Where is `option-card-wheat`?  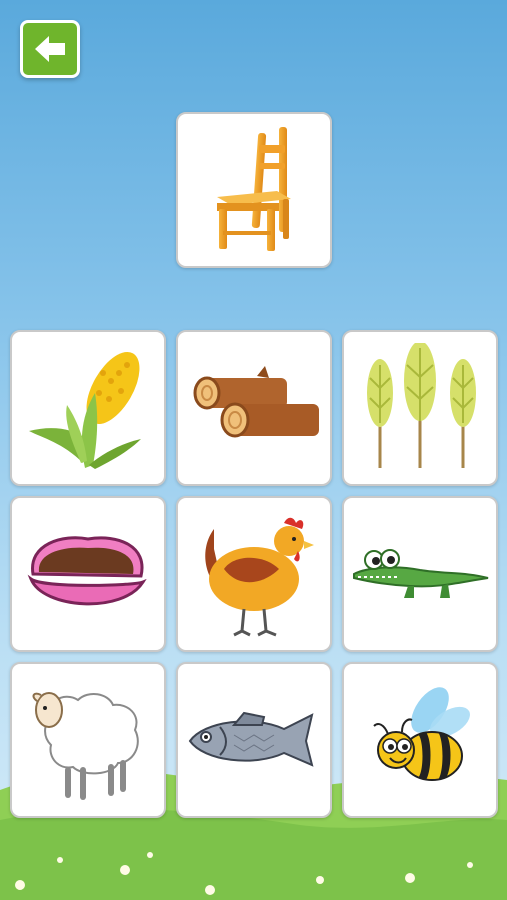
option-card-wheat is located at coordinates (420, 408).